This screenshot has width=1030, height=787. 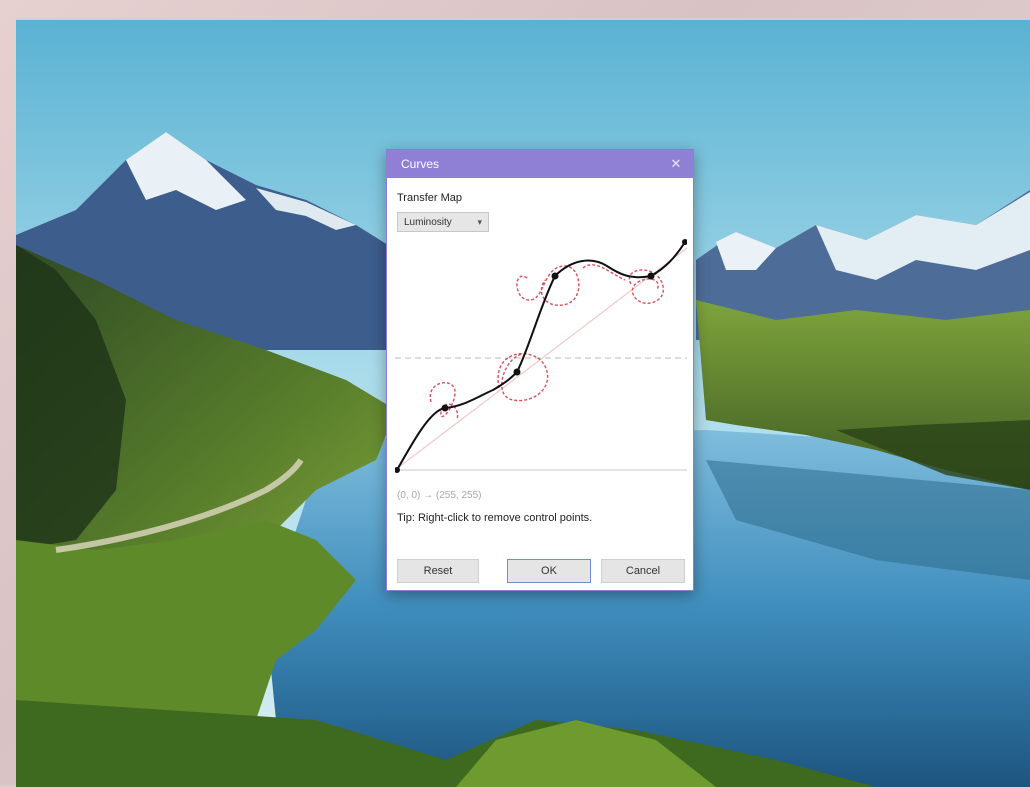 What do you see at coordinates (428, 222) in the screenshot?
I see `transfer-map-value: Luminosity` at bounding box center [428, 222].